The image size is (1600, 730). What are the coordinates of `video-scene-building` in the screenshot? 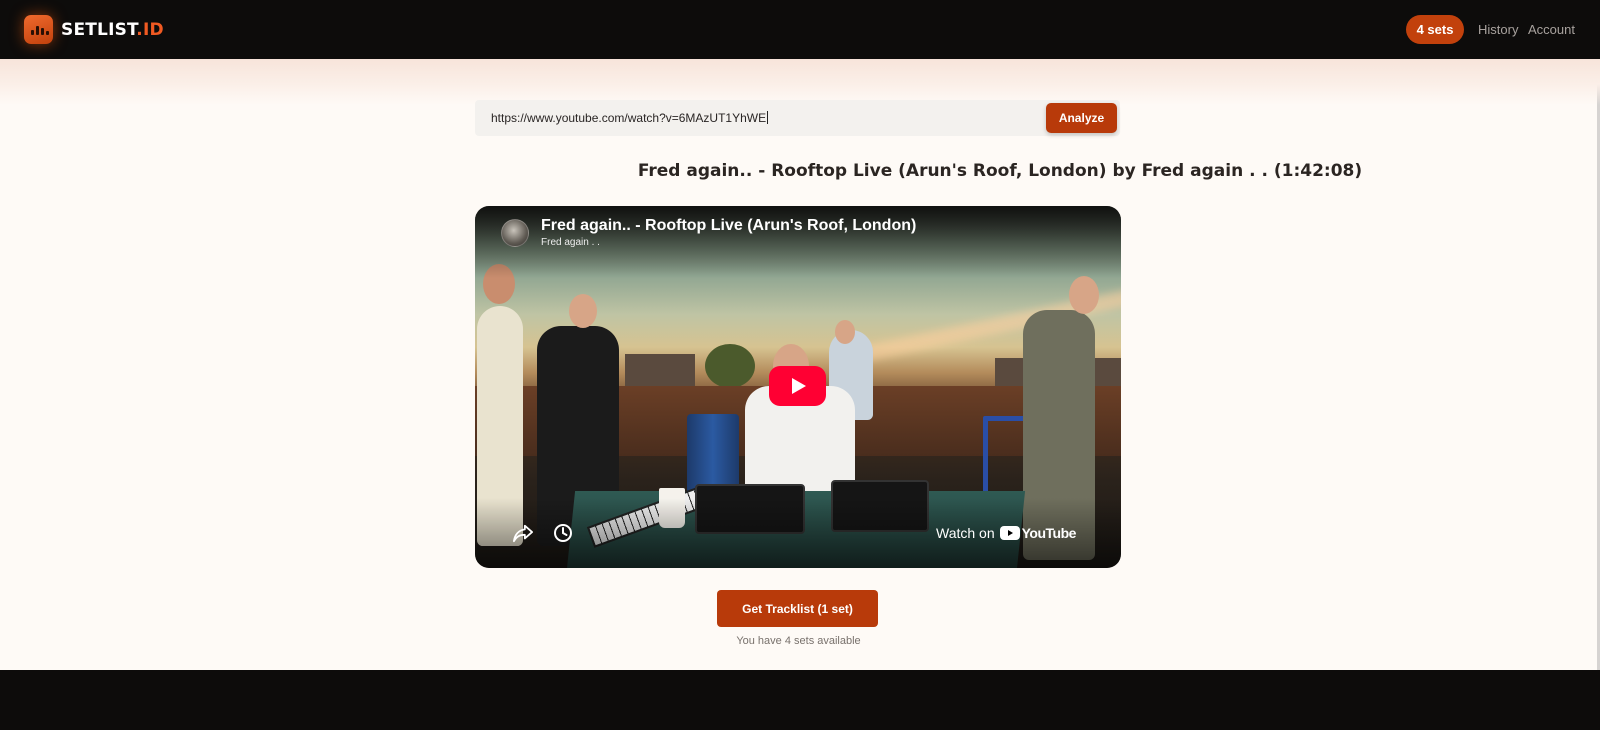 It's located at (660, 371).